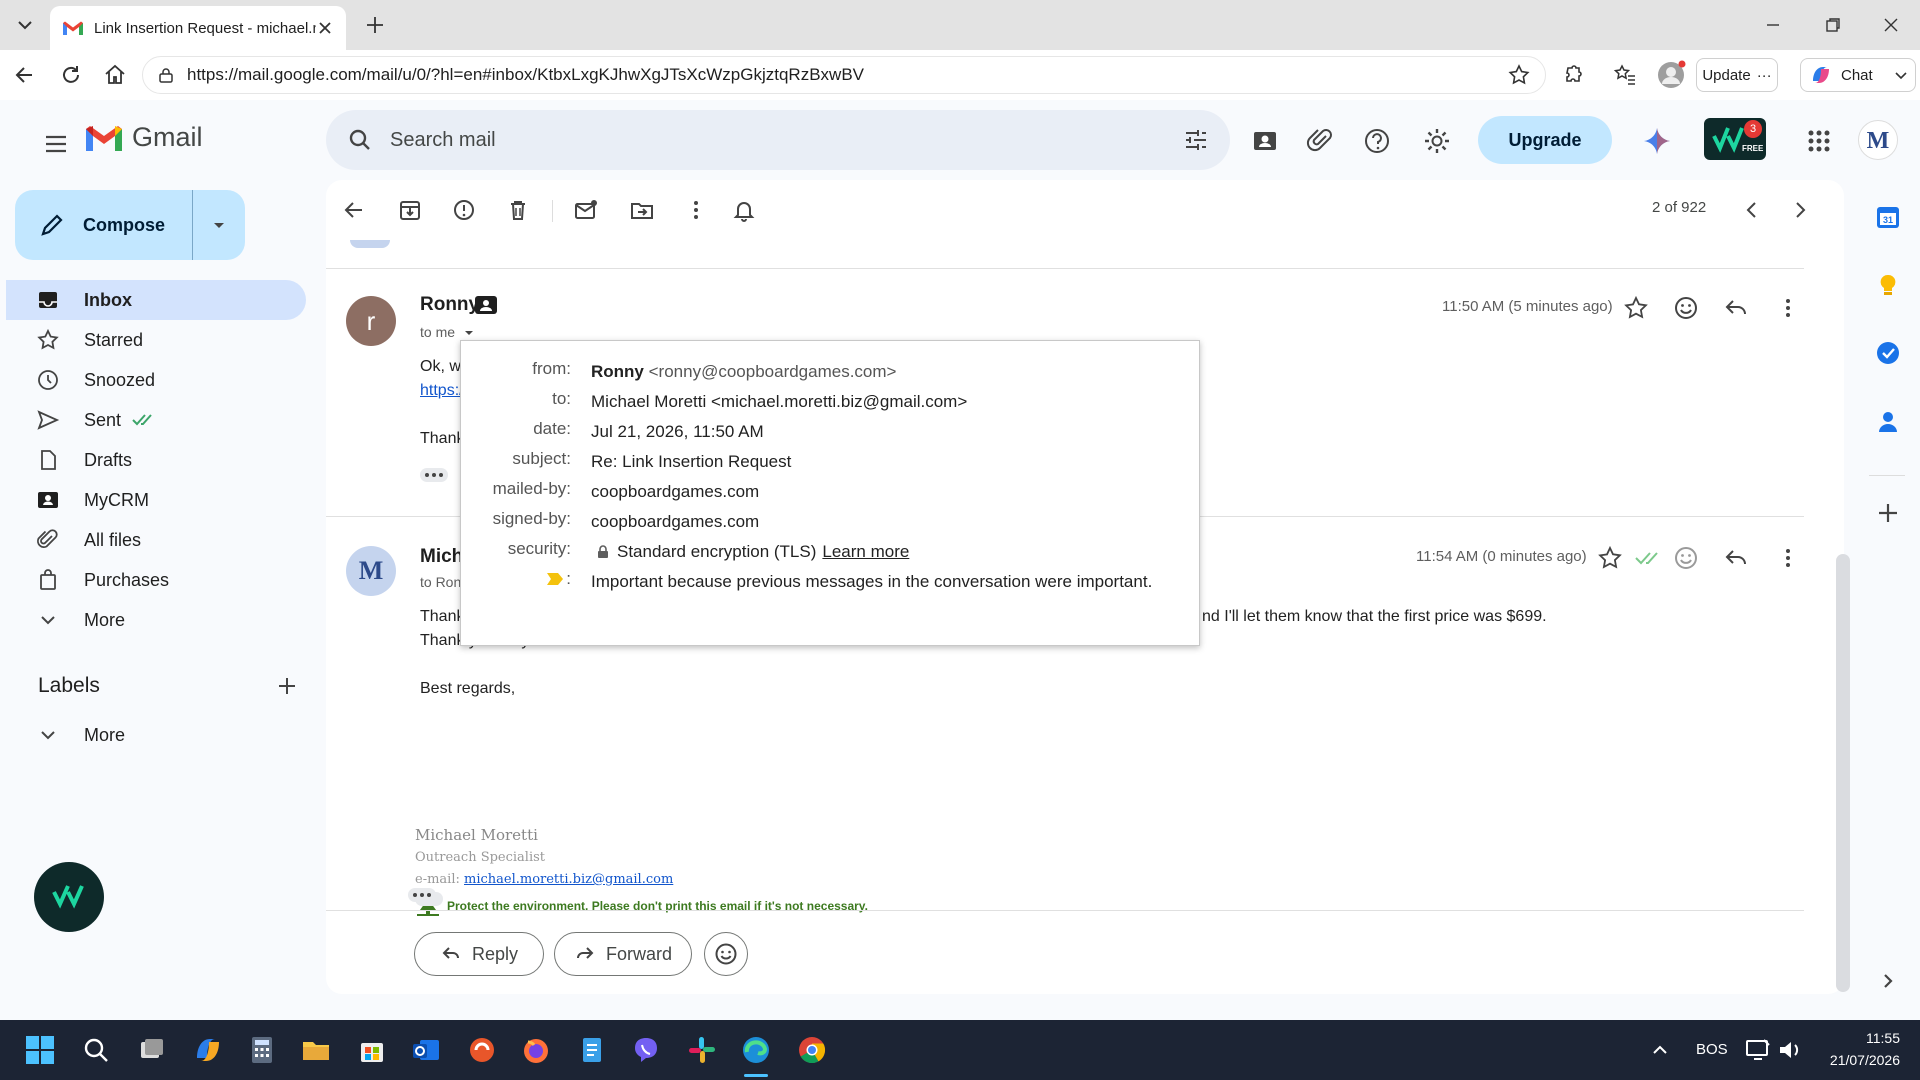 Image resolution: width=1920 pixels, height=1080 pixels. I want to click on sender-name: Ronny, so click(449, 305).